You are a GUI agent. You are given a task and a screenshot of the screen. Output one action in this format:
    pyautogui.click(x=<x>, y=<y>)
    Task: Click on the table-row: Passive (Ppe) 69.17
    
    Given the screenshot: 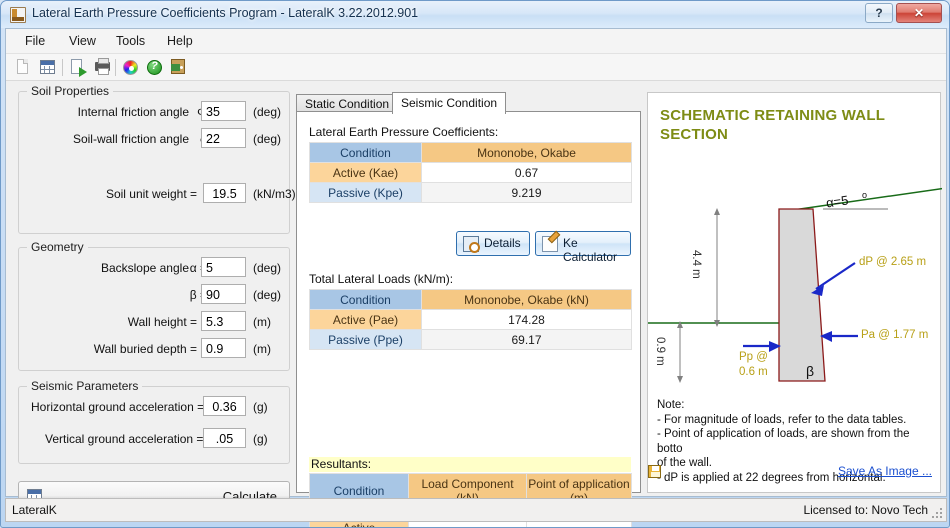 What is the action you would take?
    pyautogui.click(x=470, y=339)
    